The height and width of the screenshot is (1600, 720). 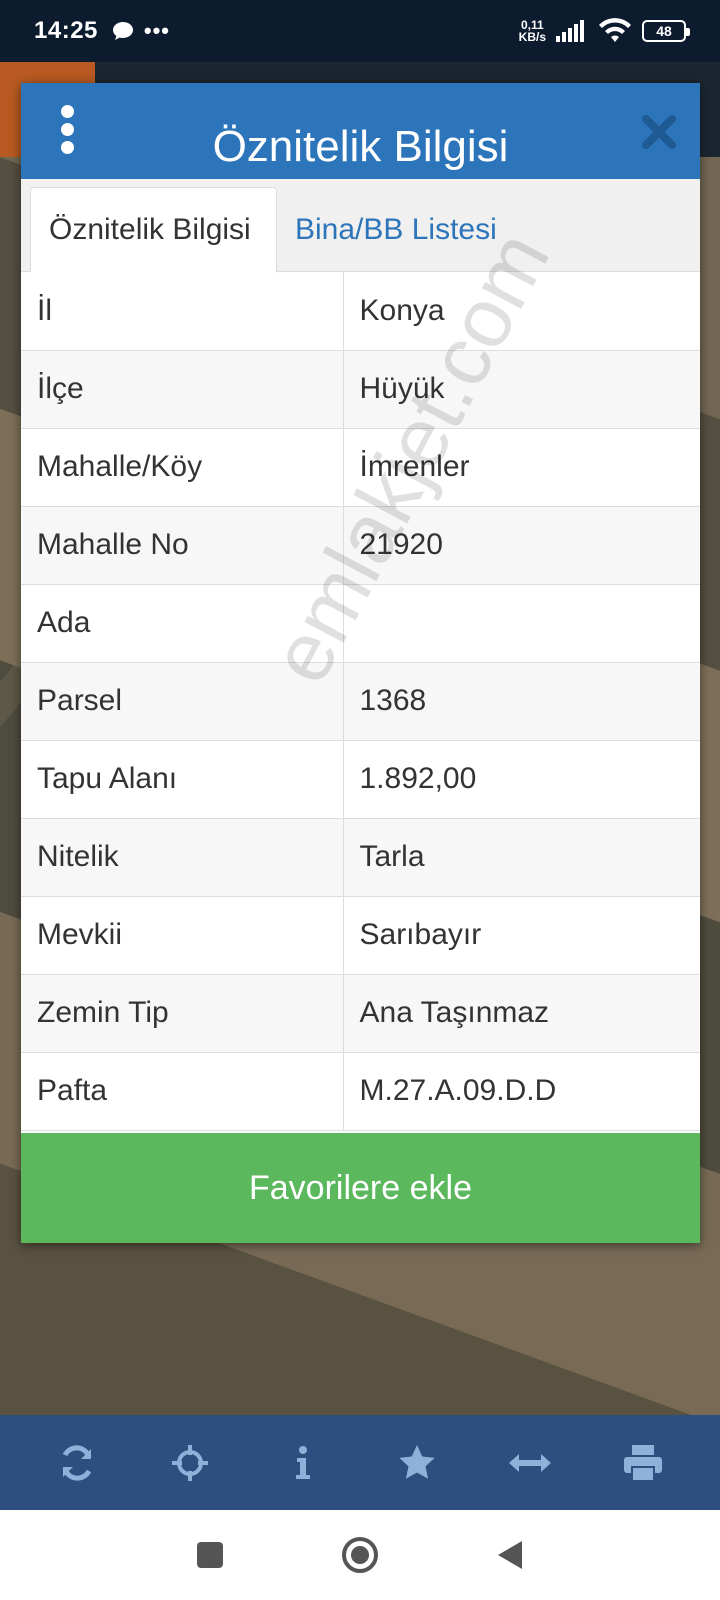 What do you see at coordinates (182, 467) in the screenshot?
I see `attr-key: Mahalle/Köy` at bounding box center [182, 467].